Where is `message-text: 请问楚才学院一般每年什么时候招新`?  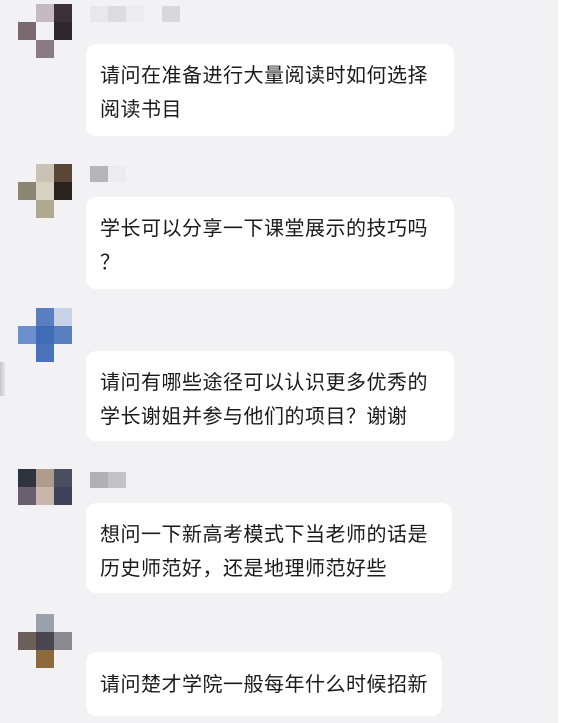 message-text: 请问楚才学院一般每年什么时候招新 is located at coordinates (264, 684).